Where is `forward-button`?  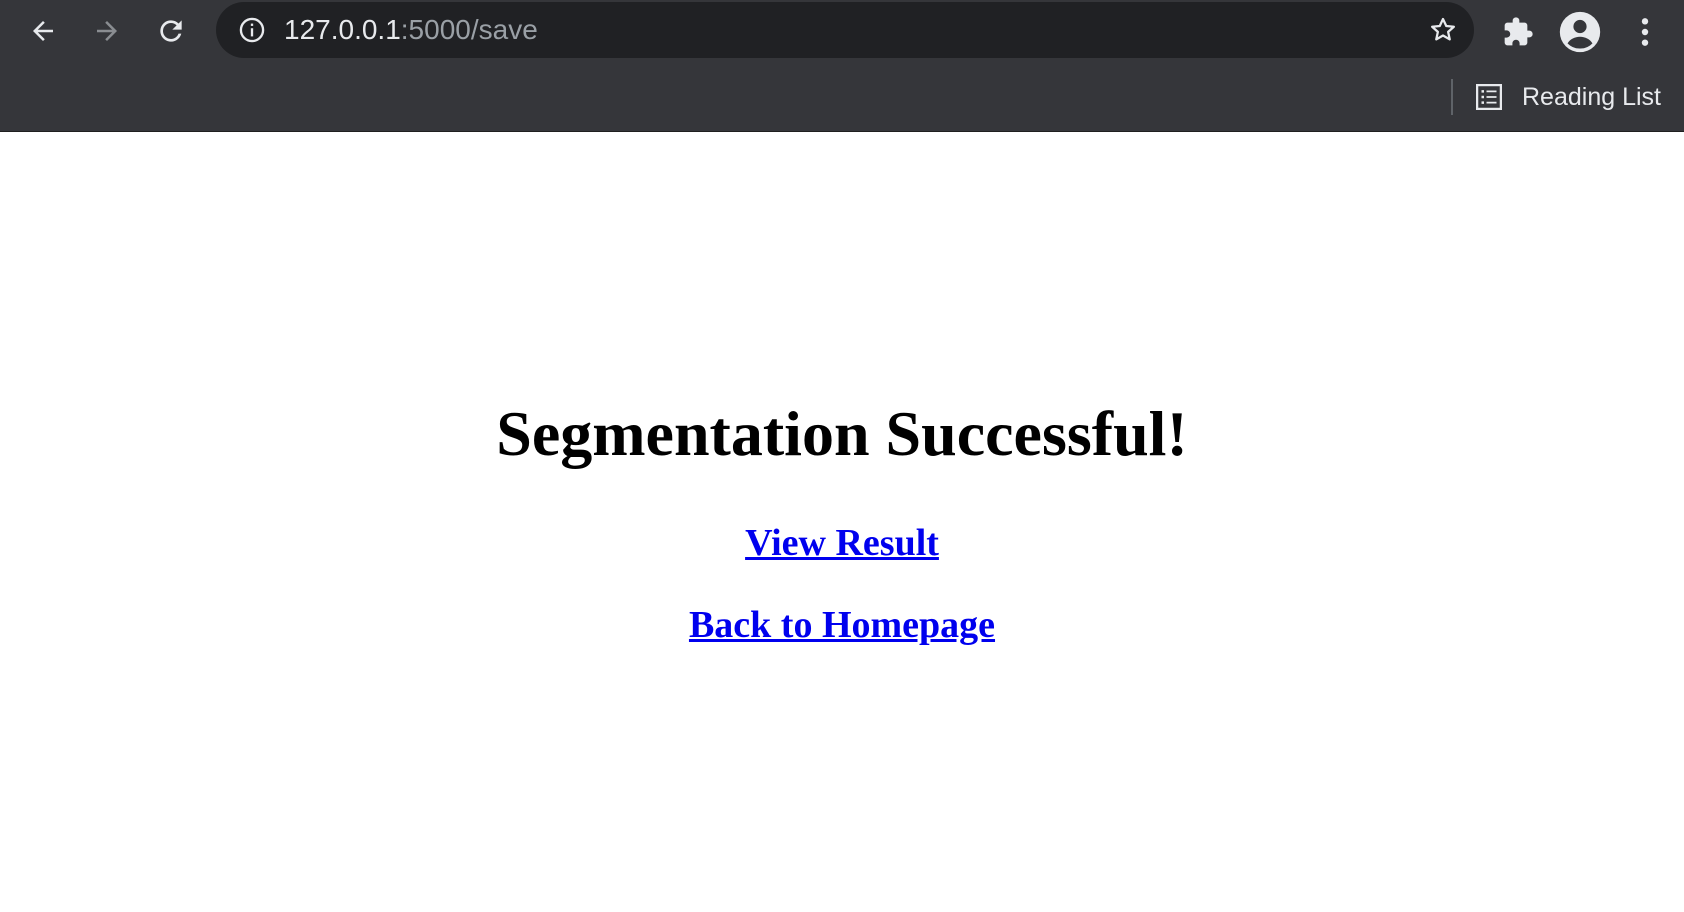 forward-button is located at coordinates (107, 31).